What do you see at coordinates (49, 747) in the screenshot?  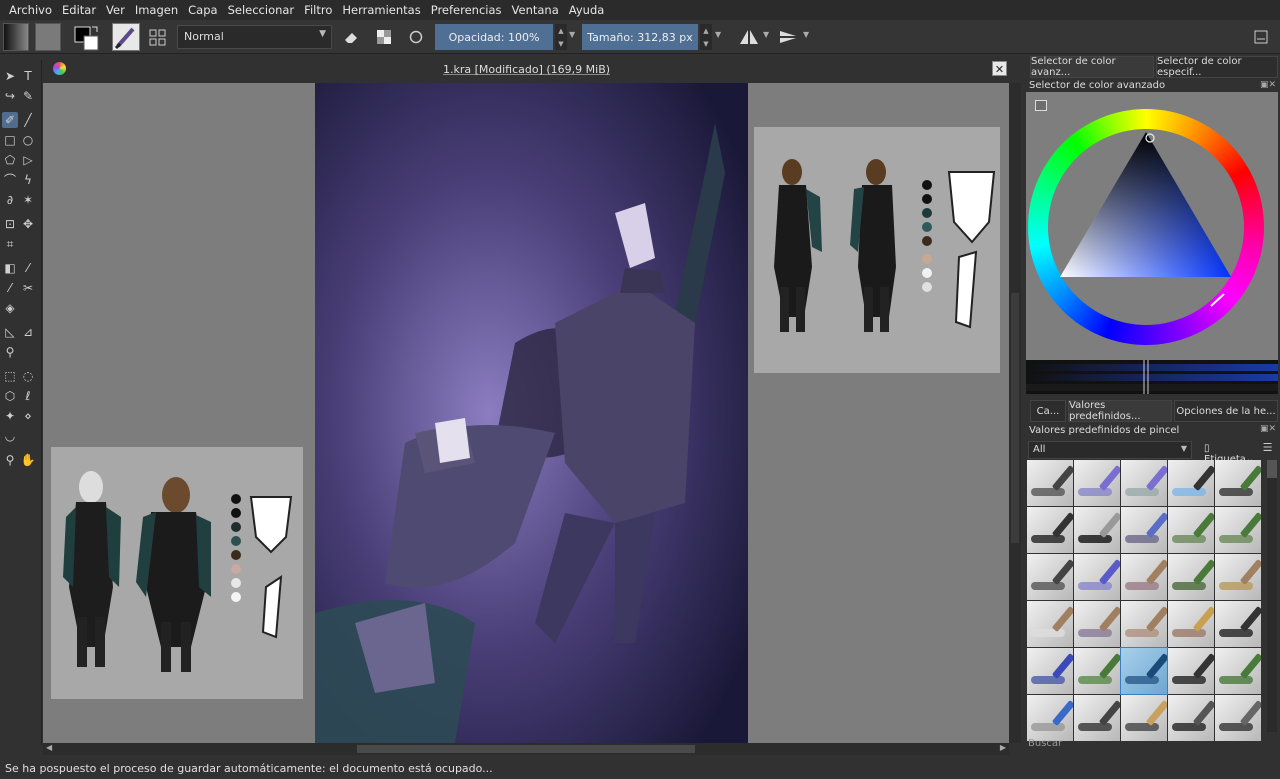 I see `scroll-left-icon: ◀` at bounding box center [49, 747].